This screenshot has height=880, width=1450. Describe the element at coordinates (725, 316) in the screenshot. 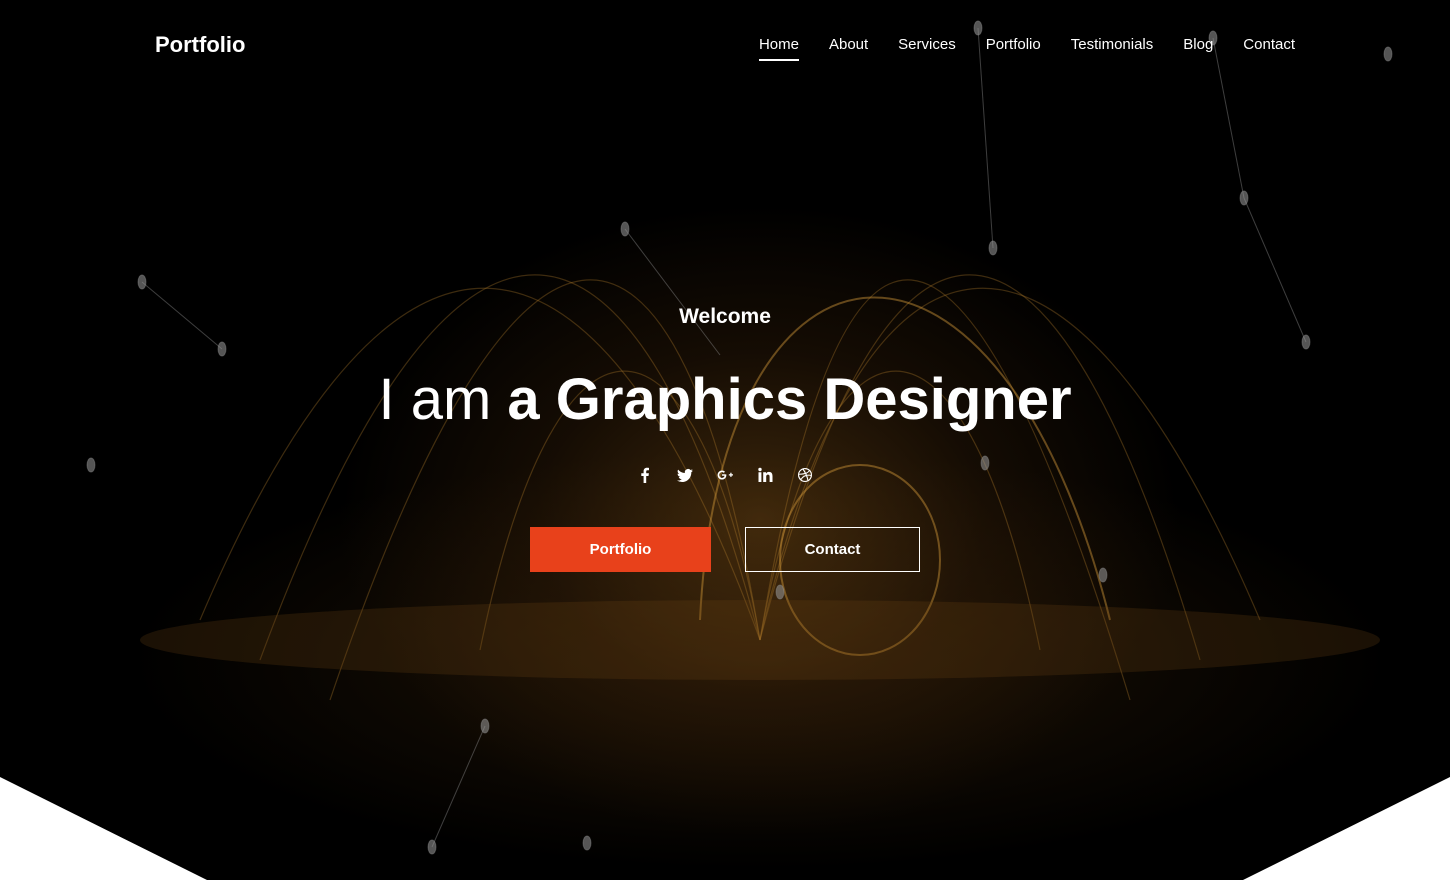

I see `welcome-text: Welcome` at that location.